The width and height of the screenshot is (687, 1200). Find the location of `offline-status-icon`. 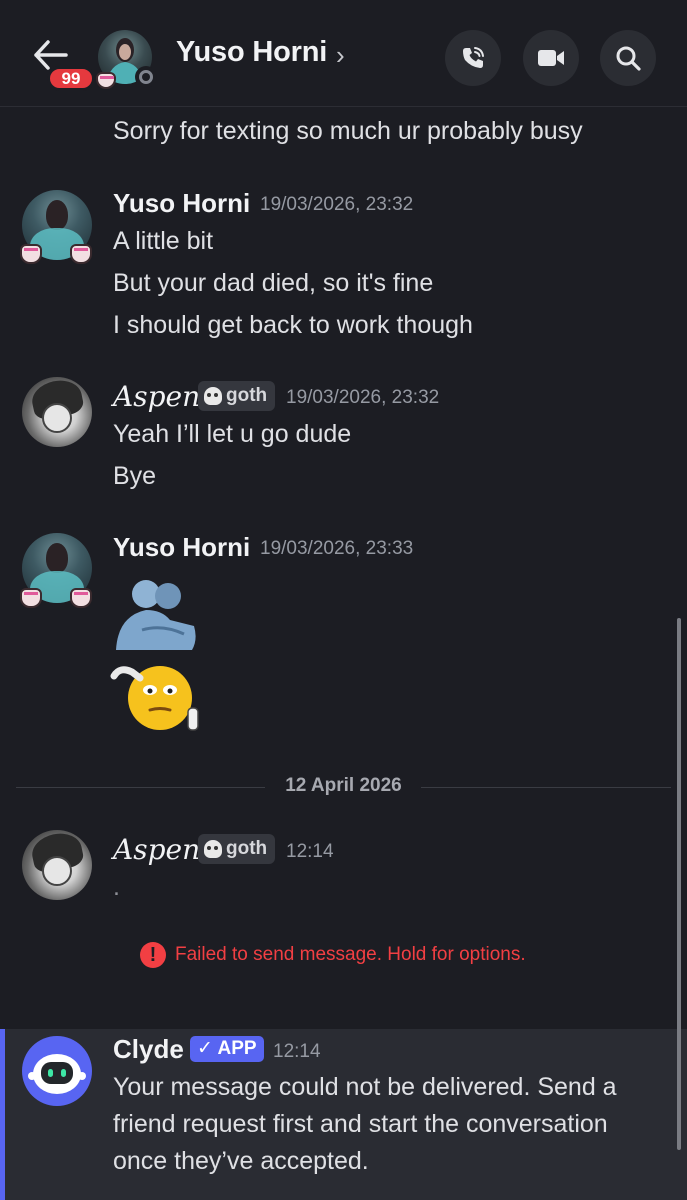

offline-status-icon is located at coordinates (146, 77).